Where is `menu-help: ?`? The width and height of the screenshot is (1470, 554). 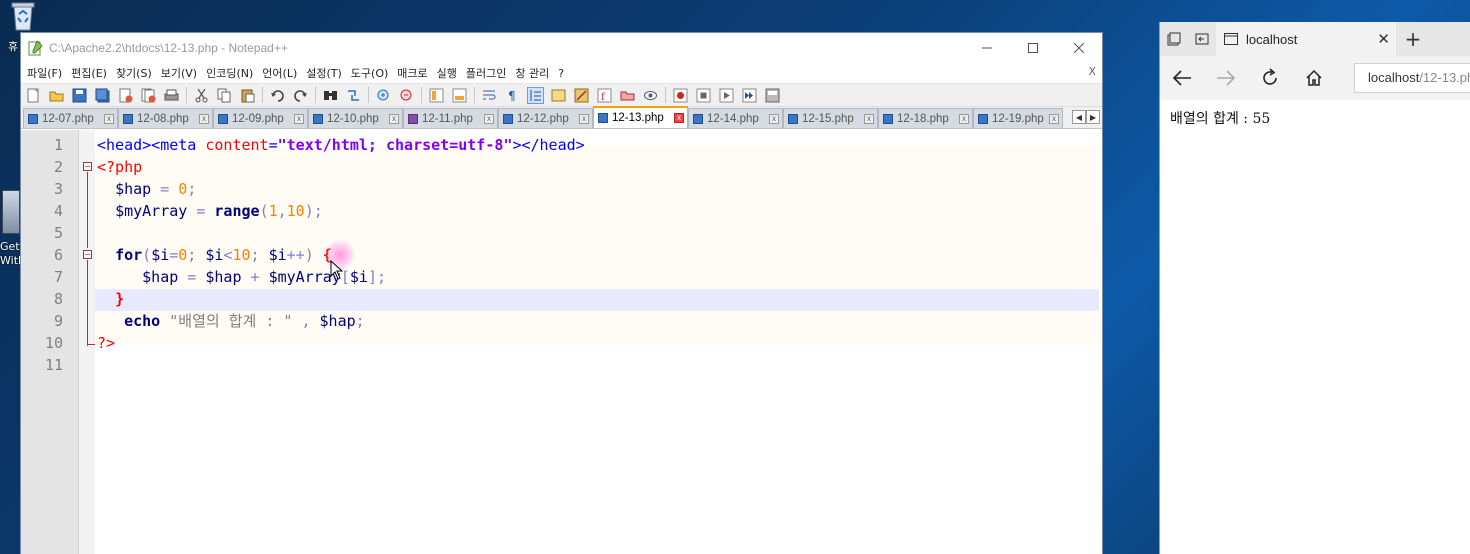 menu-help: ? is located at coordinates (563, 73).